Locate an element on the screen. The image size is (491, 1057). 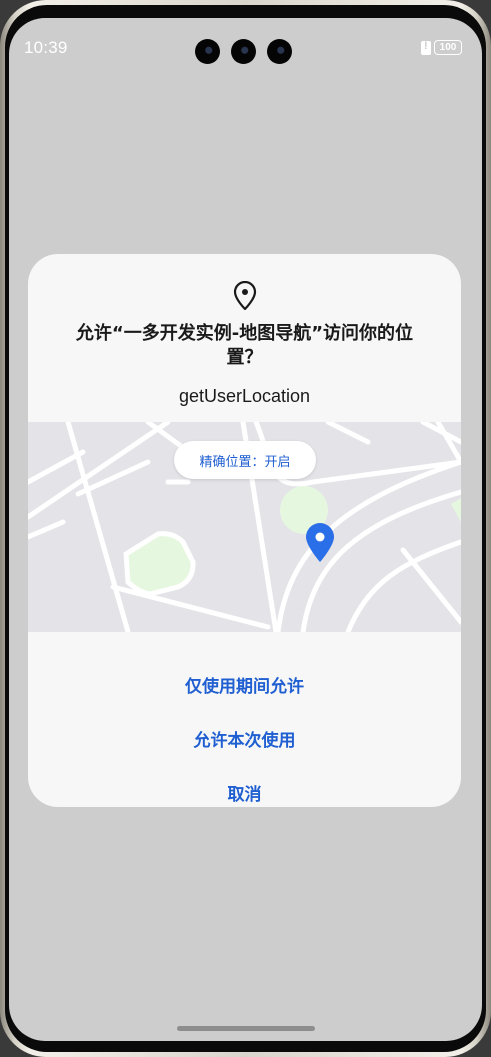
location-pin-icon is located at coordinates (245, 296).